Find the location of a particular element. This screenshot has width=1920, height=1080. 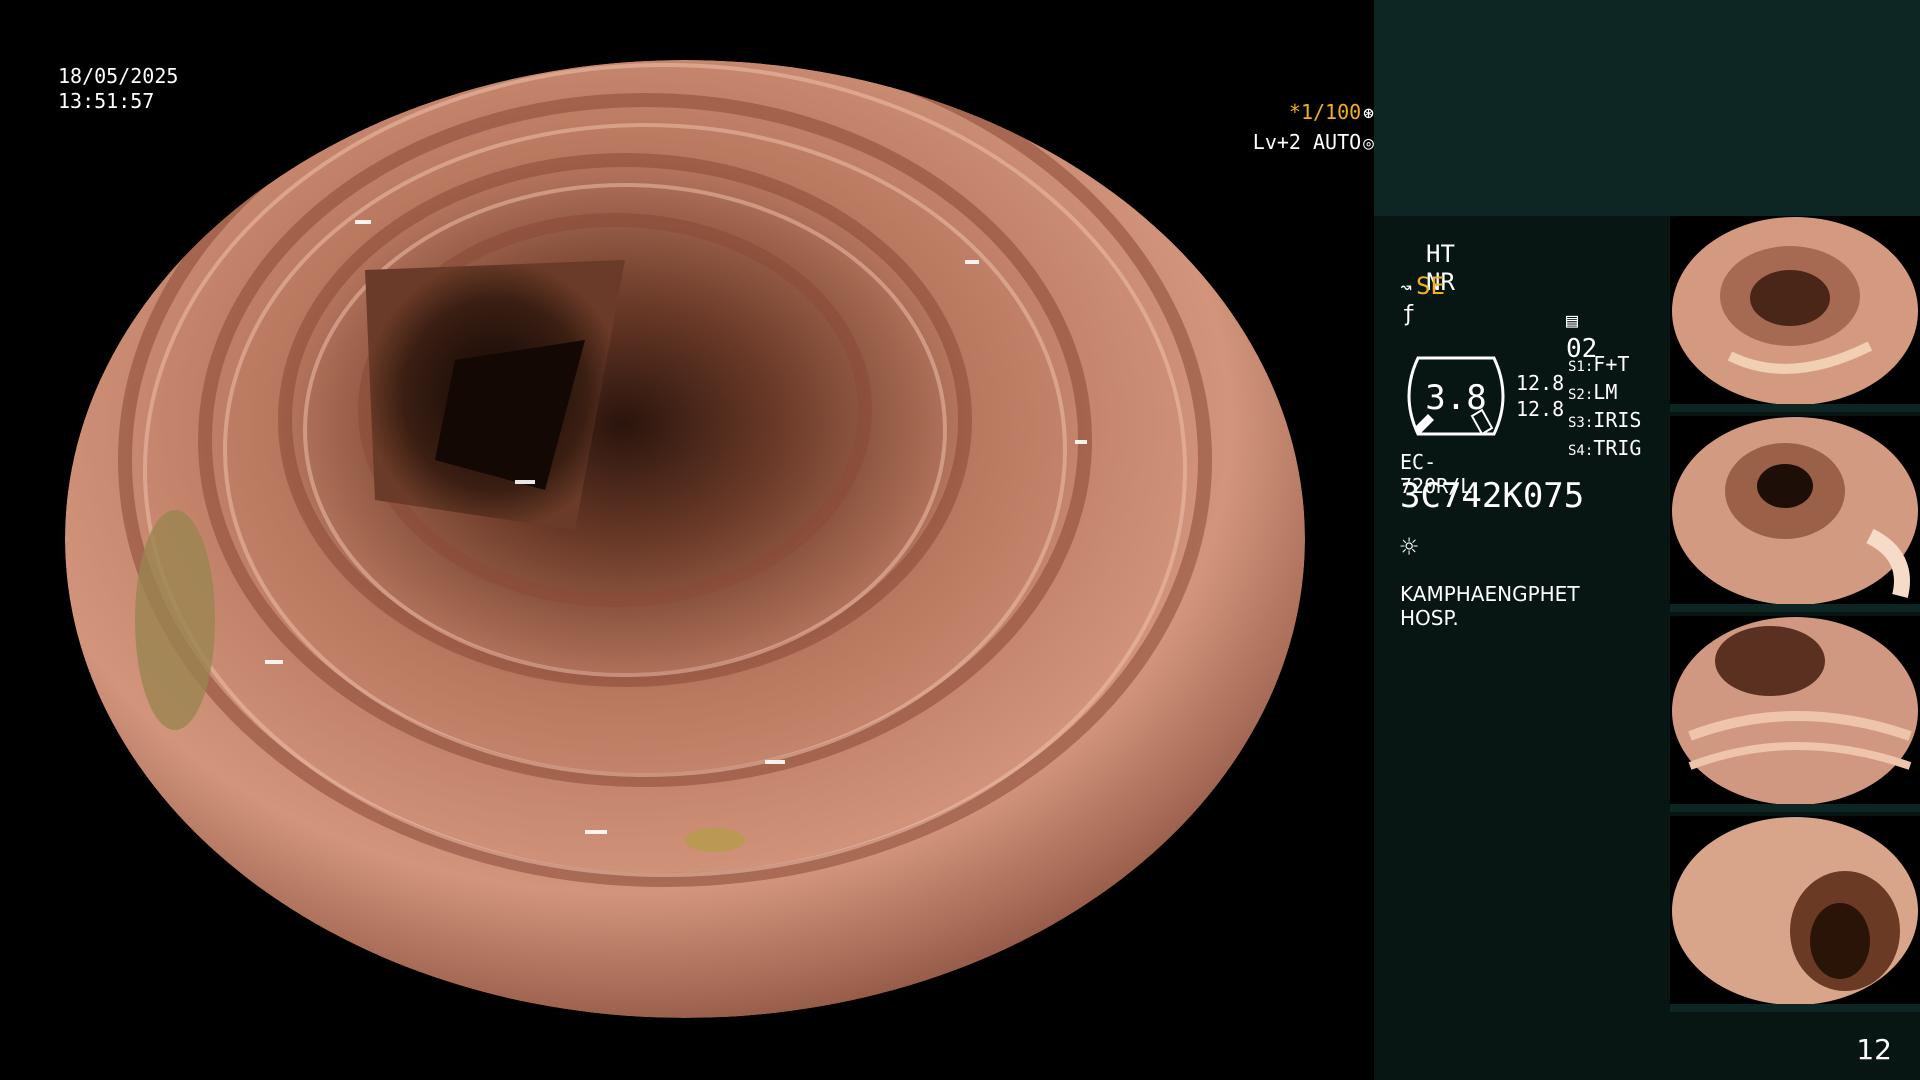

switch-assignments: S1:F+T S2:LM S3:IRIS S4:TRIG is located at coordinates (1604, 408).